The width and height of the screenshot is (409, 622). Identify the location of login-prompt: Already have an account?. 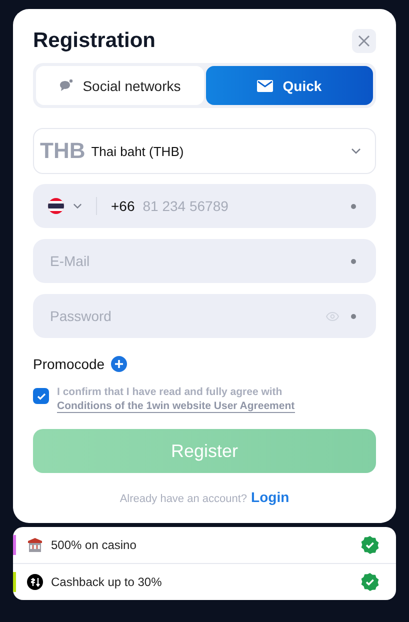
(184, 499).